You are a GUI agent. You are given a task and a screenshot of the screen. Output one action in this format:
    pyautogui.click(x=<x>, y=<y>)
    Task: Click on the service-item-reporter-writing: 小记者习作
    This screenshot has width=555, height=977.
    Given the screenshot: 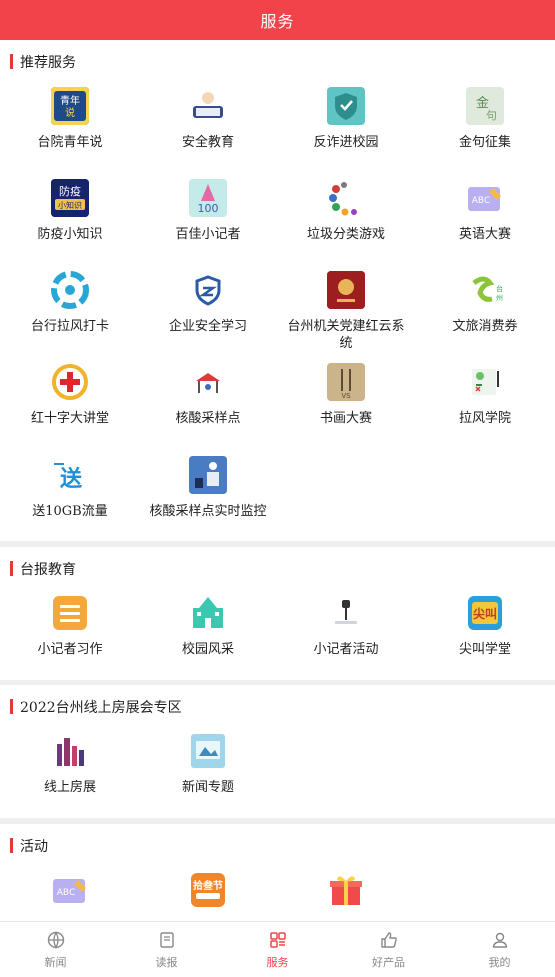 What is the action you would take?
    pyautogui.click(x=70, y=626)
    